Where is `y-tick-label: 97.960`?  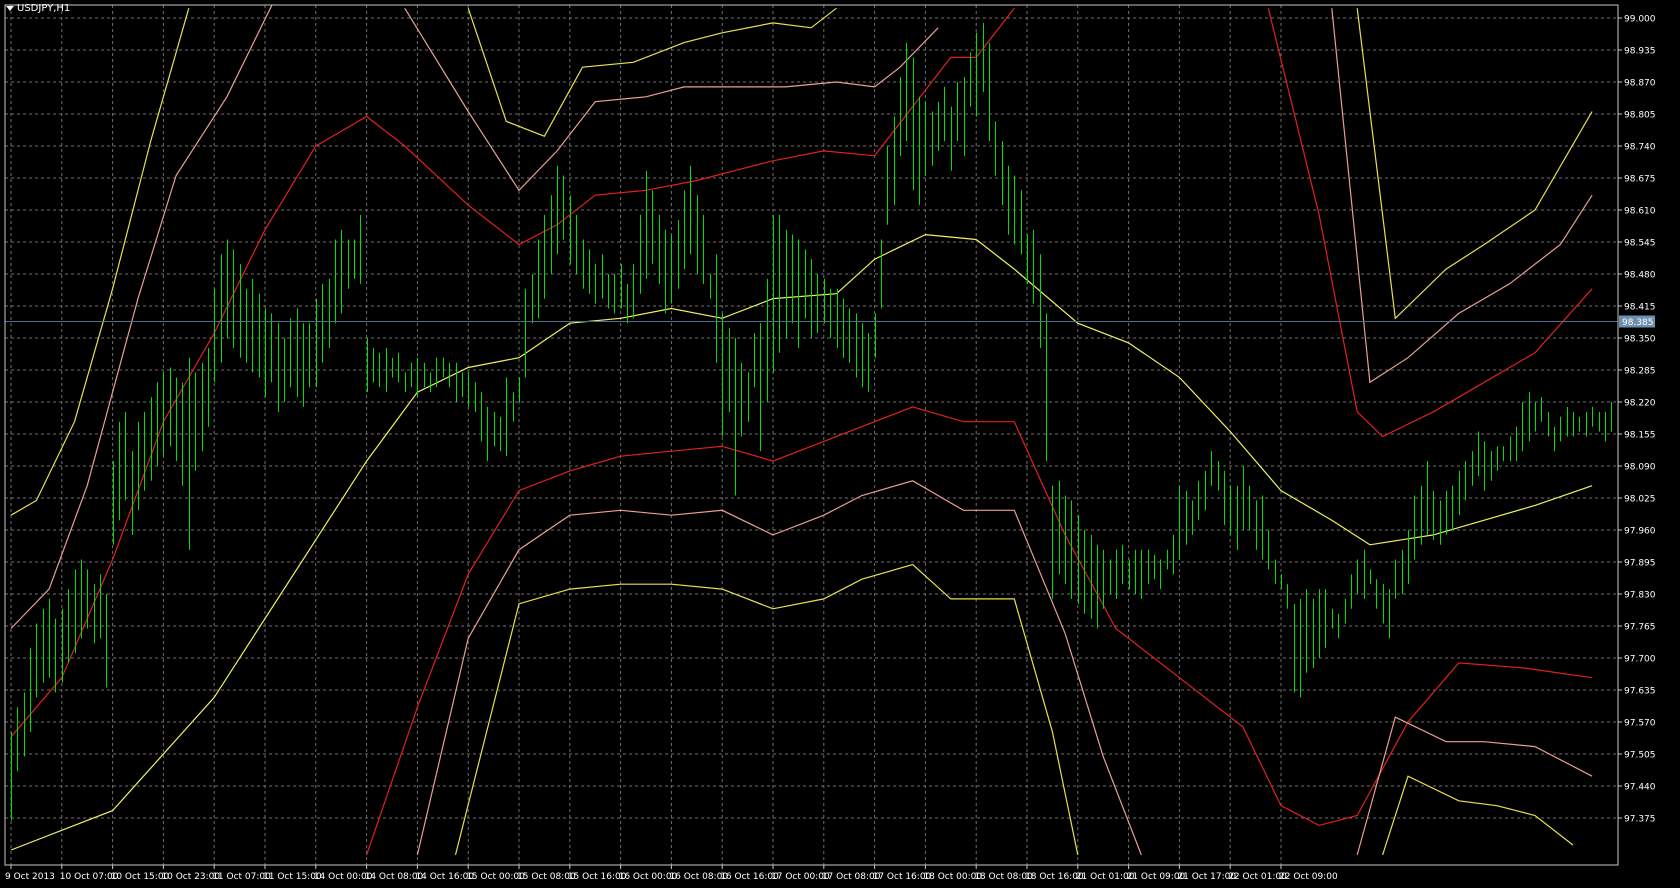 y-tick-label: 97.960 is located at coordinates (1640, 532).